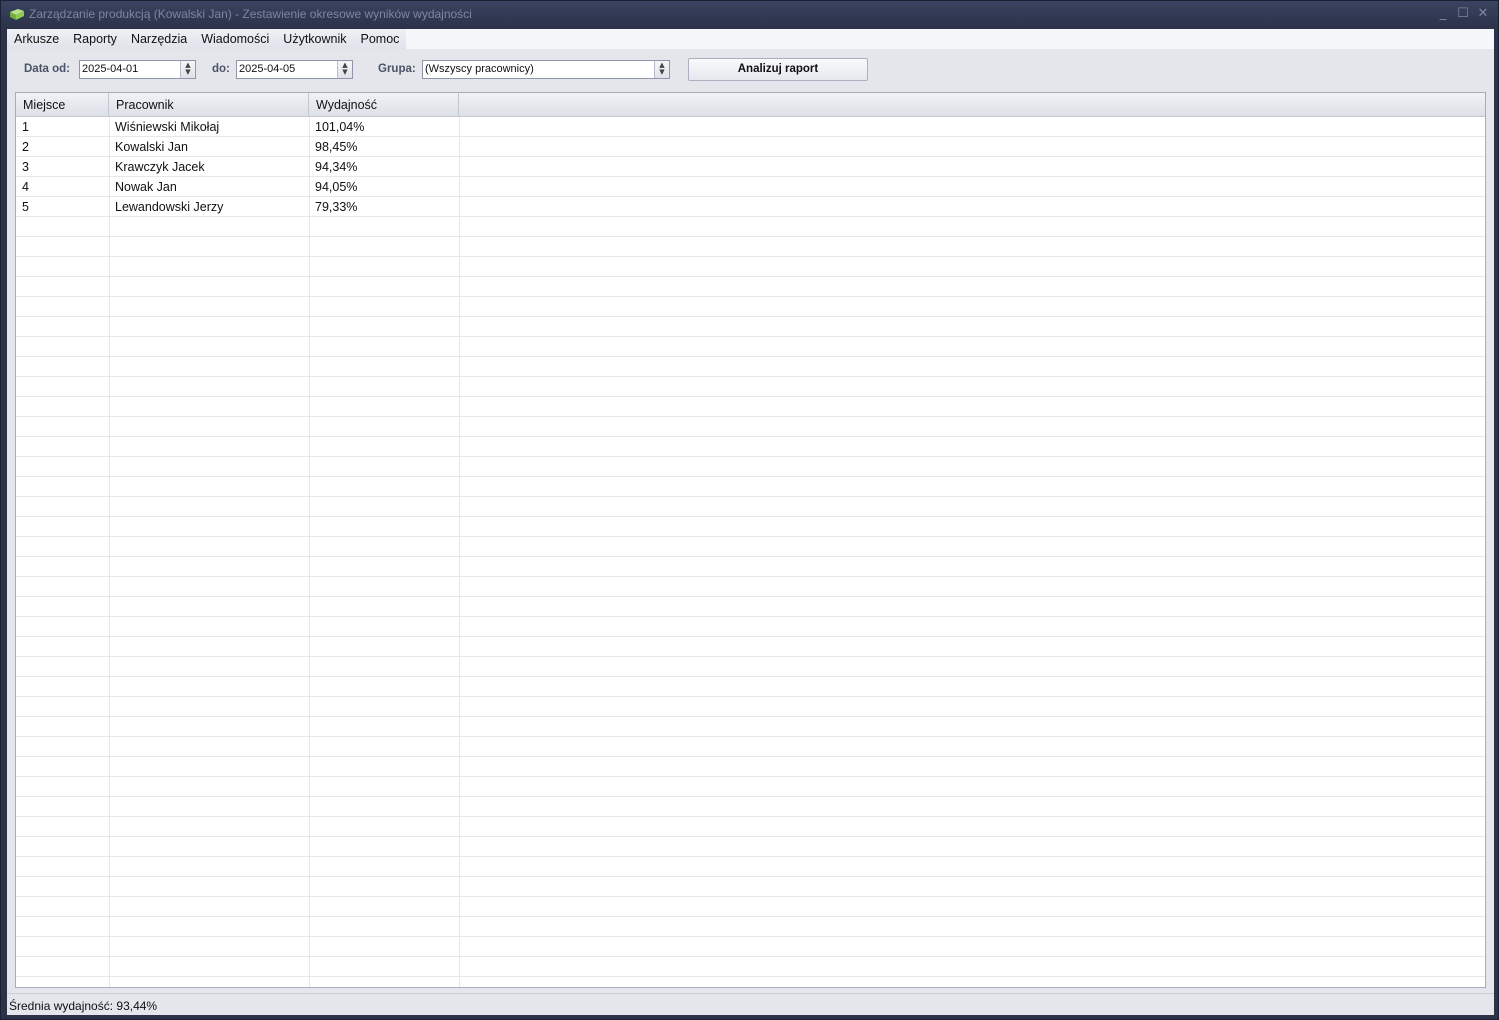 This screenshot has height=1020, width=1499. What do you see at coordinates (750, 127) in the screenshot?
I see `table-row: 1 Wiśniewski Mikołaj 101,04%` at bounding box center [750, 127].